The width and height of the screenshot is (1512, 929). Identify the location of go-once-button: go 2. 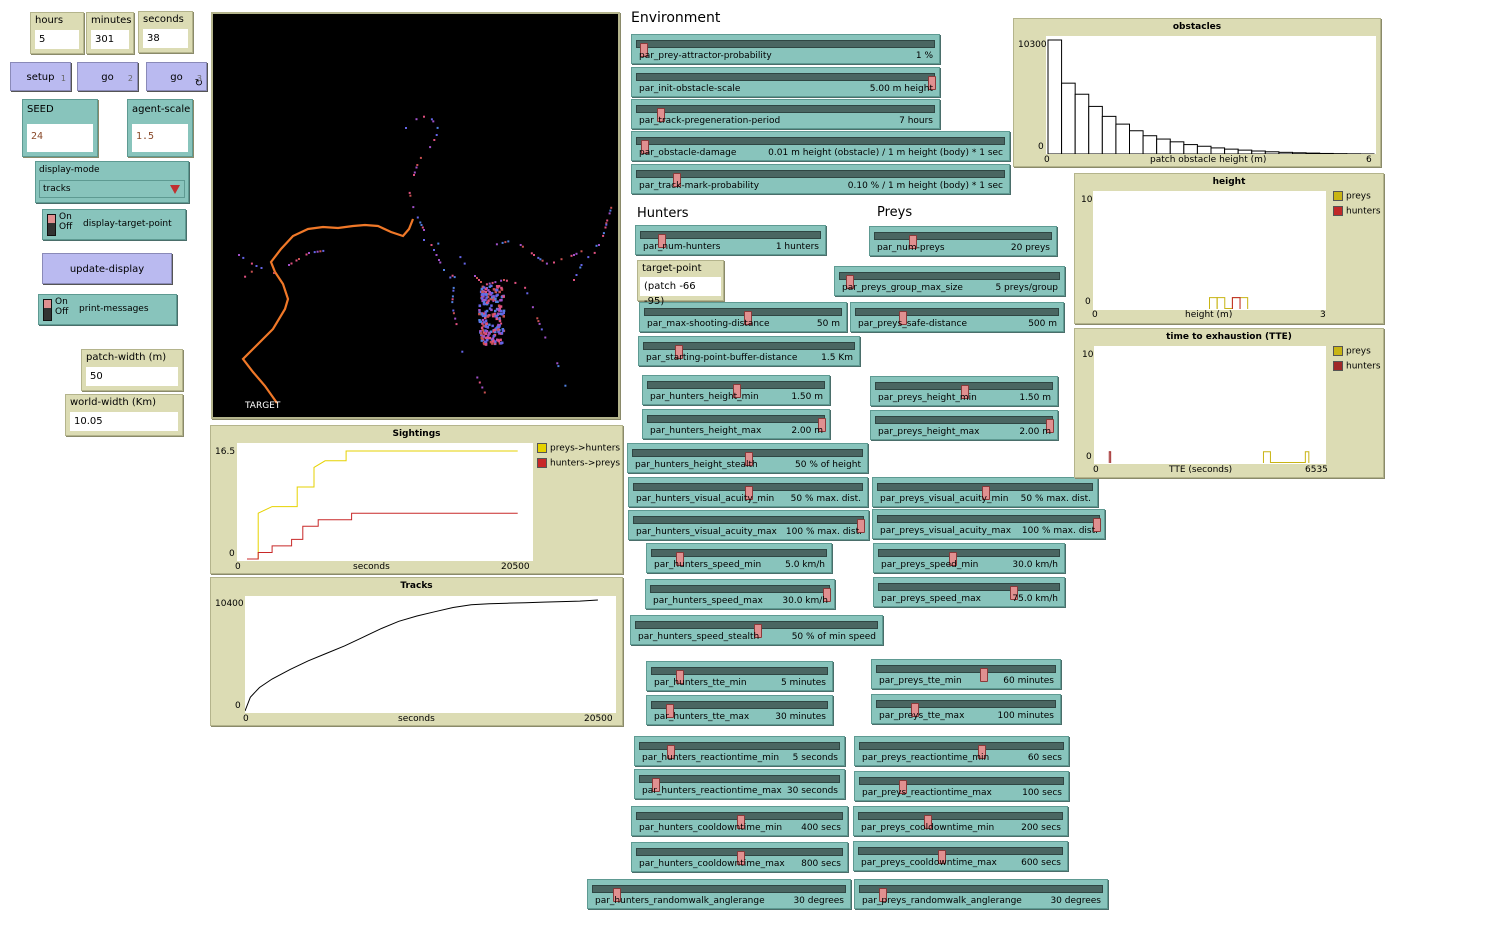
(107, 76).